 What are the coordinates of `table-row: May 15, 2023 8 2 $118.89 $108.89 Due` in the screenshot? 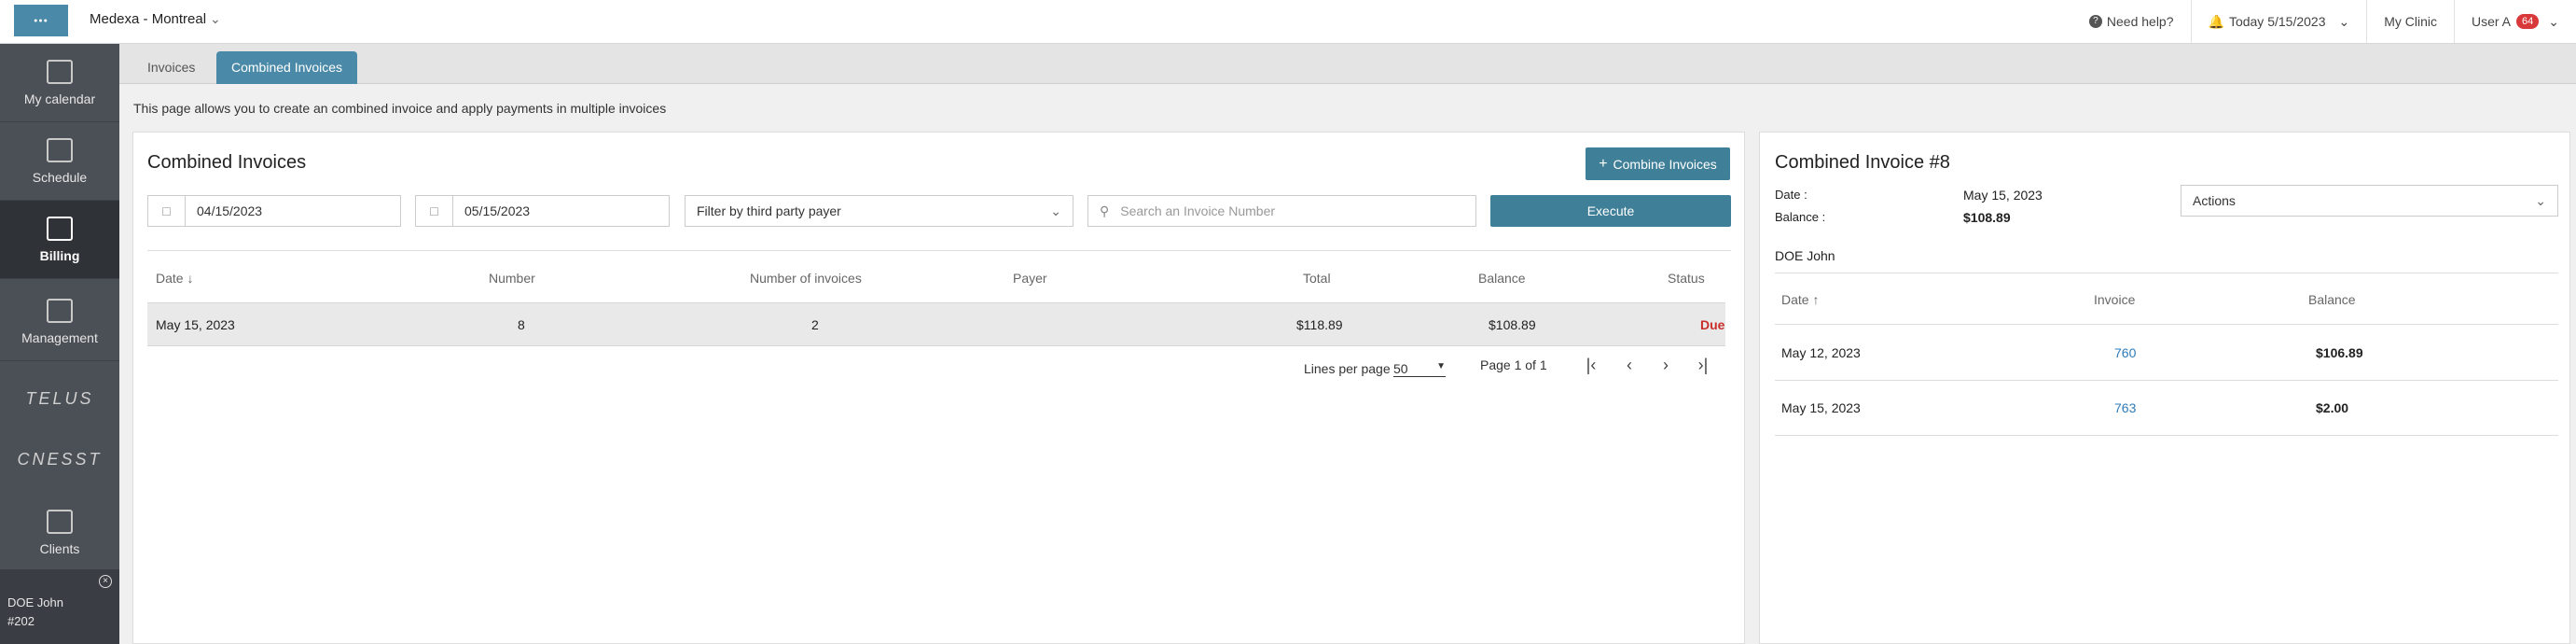 It's located at (936, 324).